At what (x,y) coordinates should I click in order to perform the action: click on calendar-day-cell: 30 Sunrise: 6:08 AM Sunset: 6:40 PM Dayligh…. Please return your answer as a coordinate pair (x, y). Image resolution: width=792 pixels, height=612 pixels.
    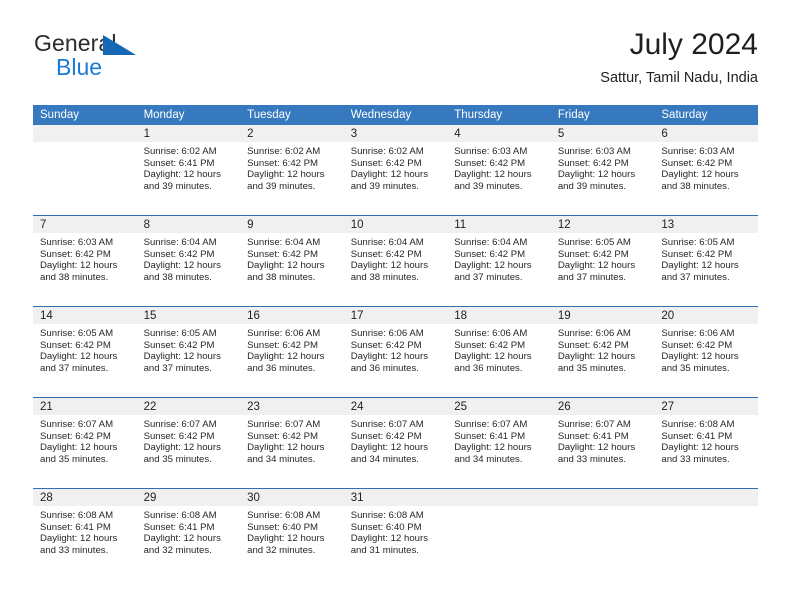
    Looking at the image, I should click on (292, 533).